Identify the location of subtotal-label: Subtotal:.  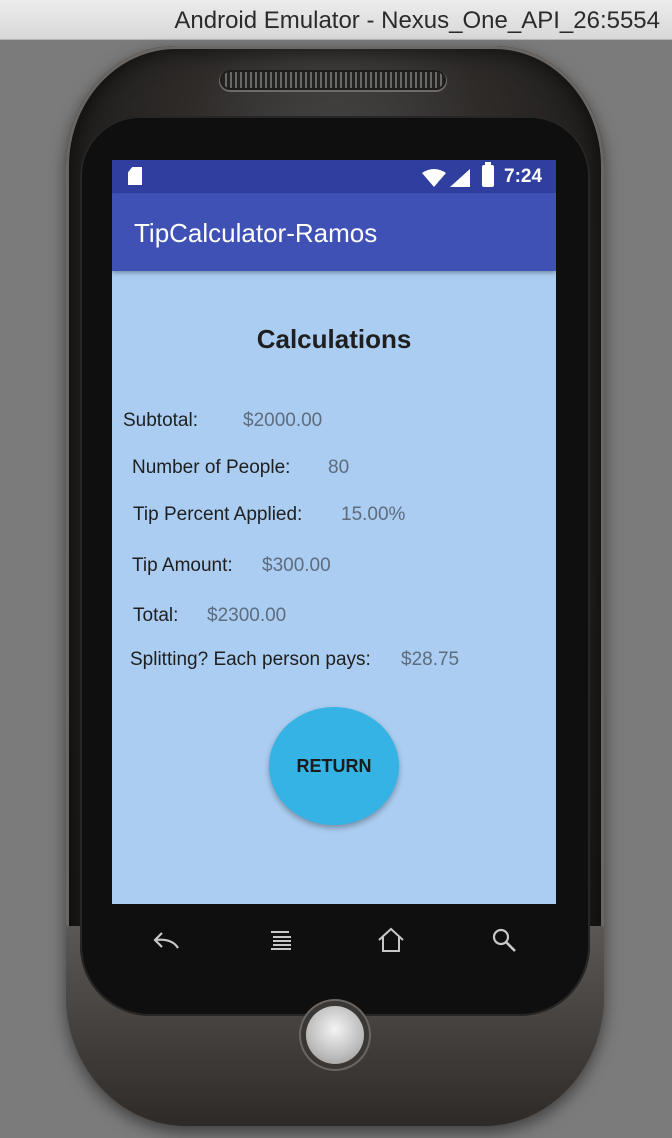
(160, 420).